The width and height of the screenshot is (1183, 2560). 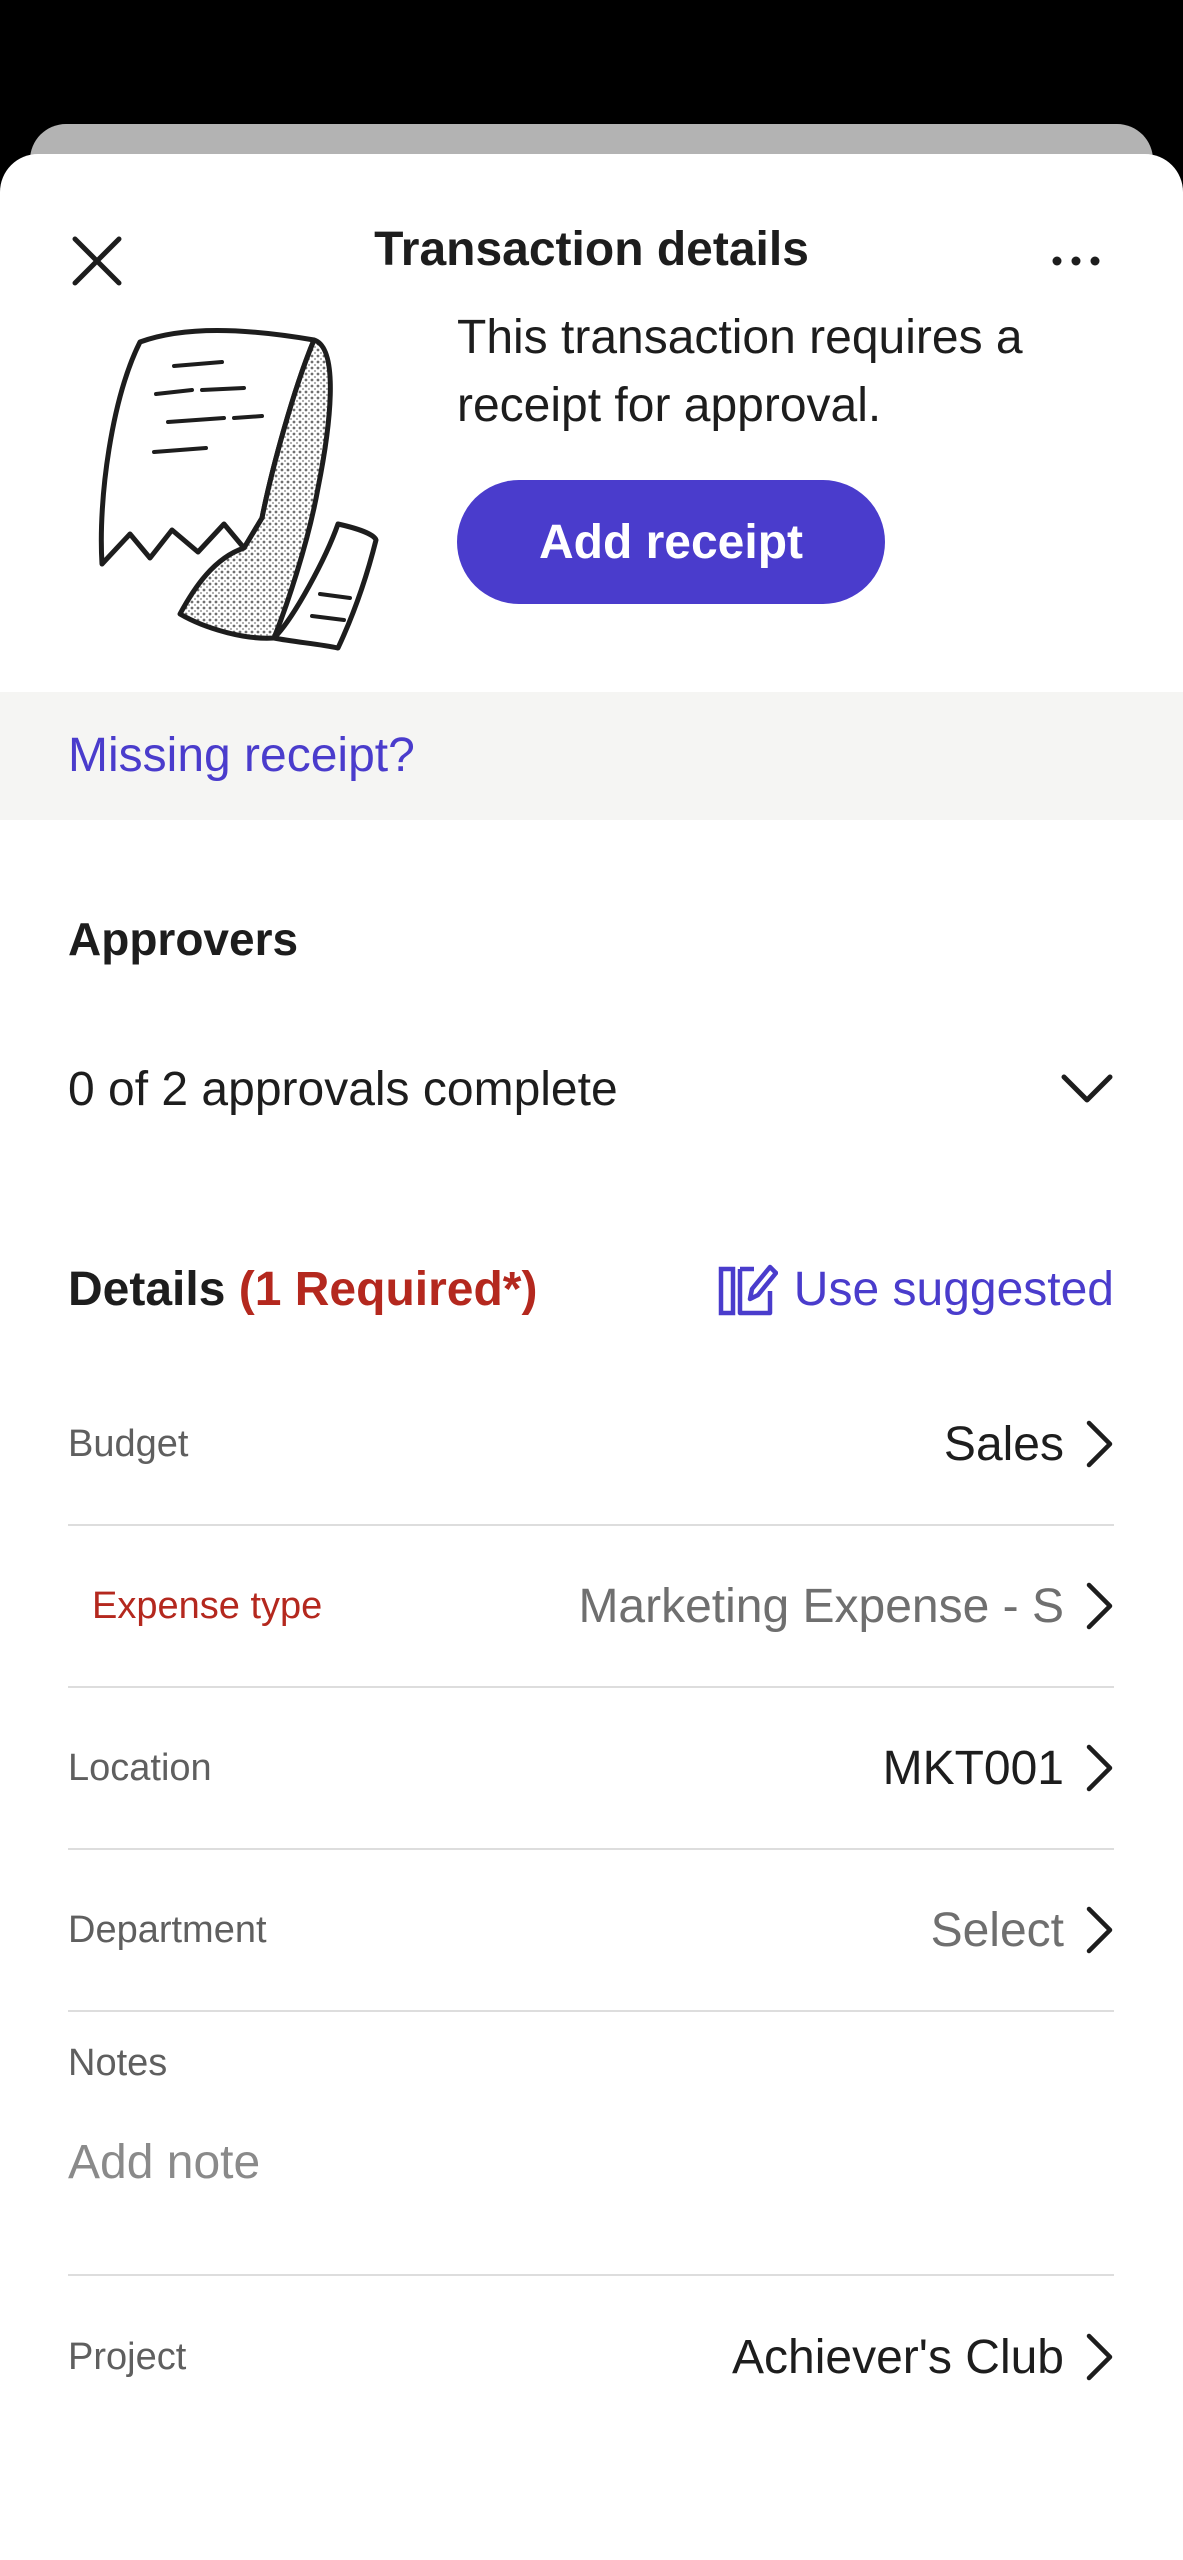 I want to click on use-suggested-button: Use suggested, so click(x=916, y=1289).